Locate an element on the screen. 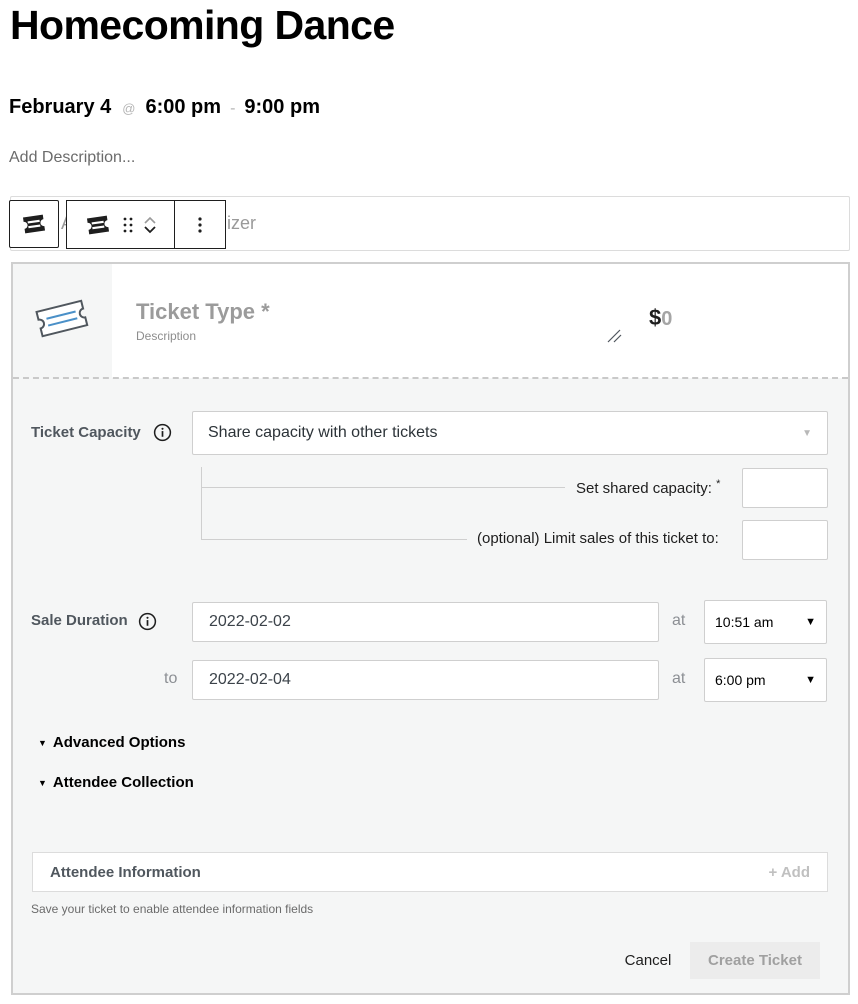 This screenshot has width=858, height=1004. sale-start-time-select: 10:51 am ▼ is located at coordinates (765, 622).